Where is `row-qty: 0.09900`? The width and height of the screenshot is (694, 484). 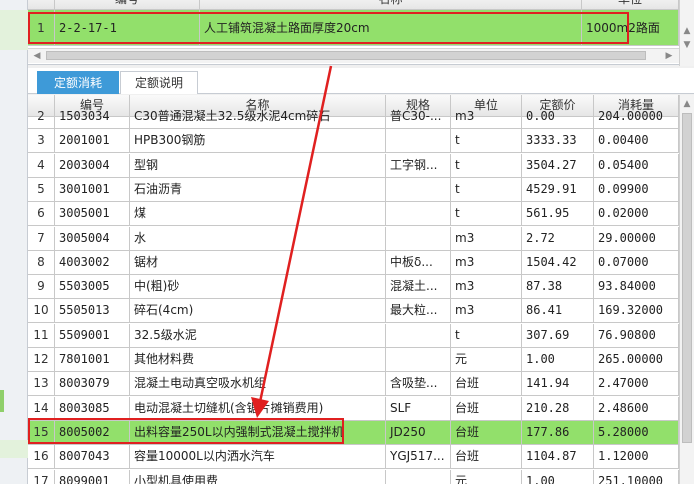
row-qty: 0.09900 is located at coordinates (636, 189).